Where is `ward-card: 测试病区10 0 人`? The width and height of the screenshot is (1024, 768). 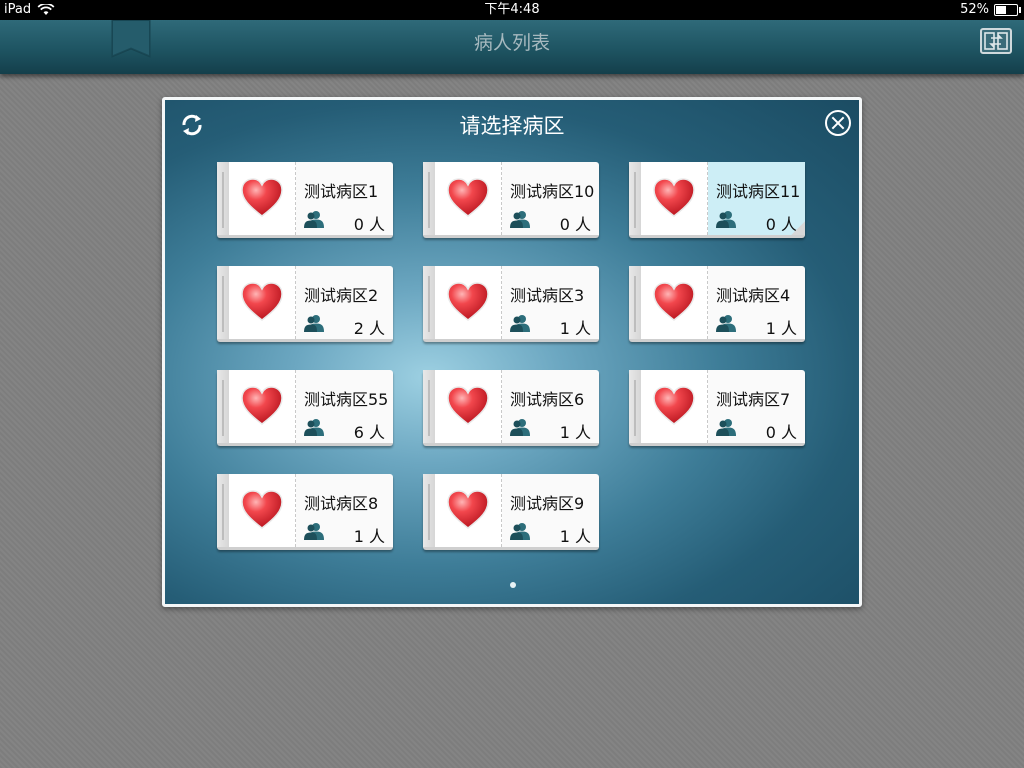 ward-card: 测试病区10 0 人 is located at coordinates (511, 200).